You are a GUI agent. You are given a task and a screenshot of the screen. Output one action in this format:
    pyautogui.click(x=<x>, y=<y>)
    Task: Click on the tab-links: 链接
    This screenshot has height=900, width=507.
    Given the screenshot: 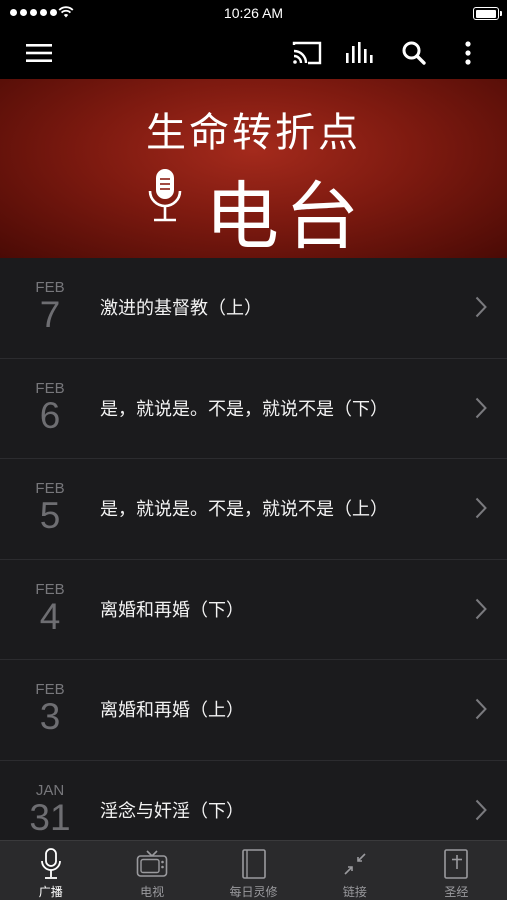 What is the action you would take?
    pyautogui.click(x=354, y=870)
    